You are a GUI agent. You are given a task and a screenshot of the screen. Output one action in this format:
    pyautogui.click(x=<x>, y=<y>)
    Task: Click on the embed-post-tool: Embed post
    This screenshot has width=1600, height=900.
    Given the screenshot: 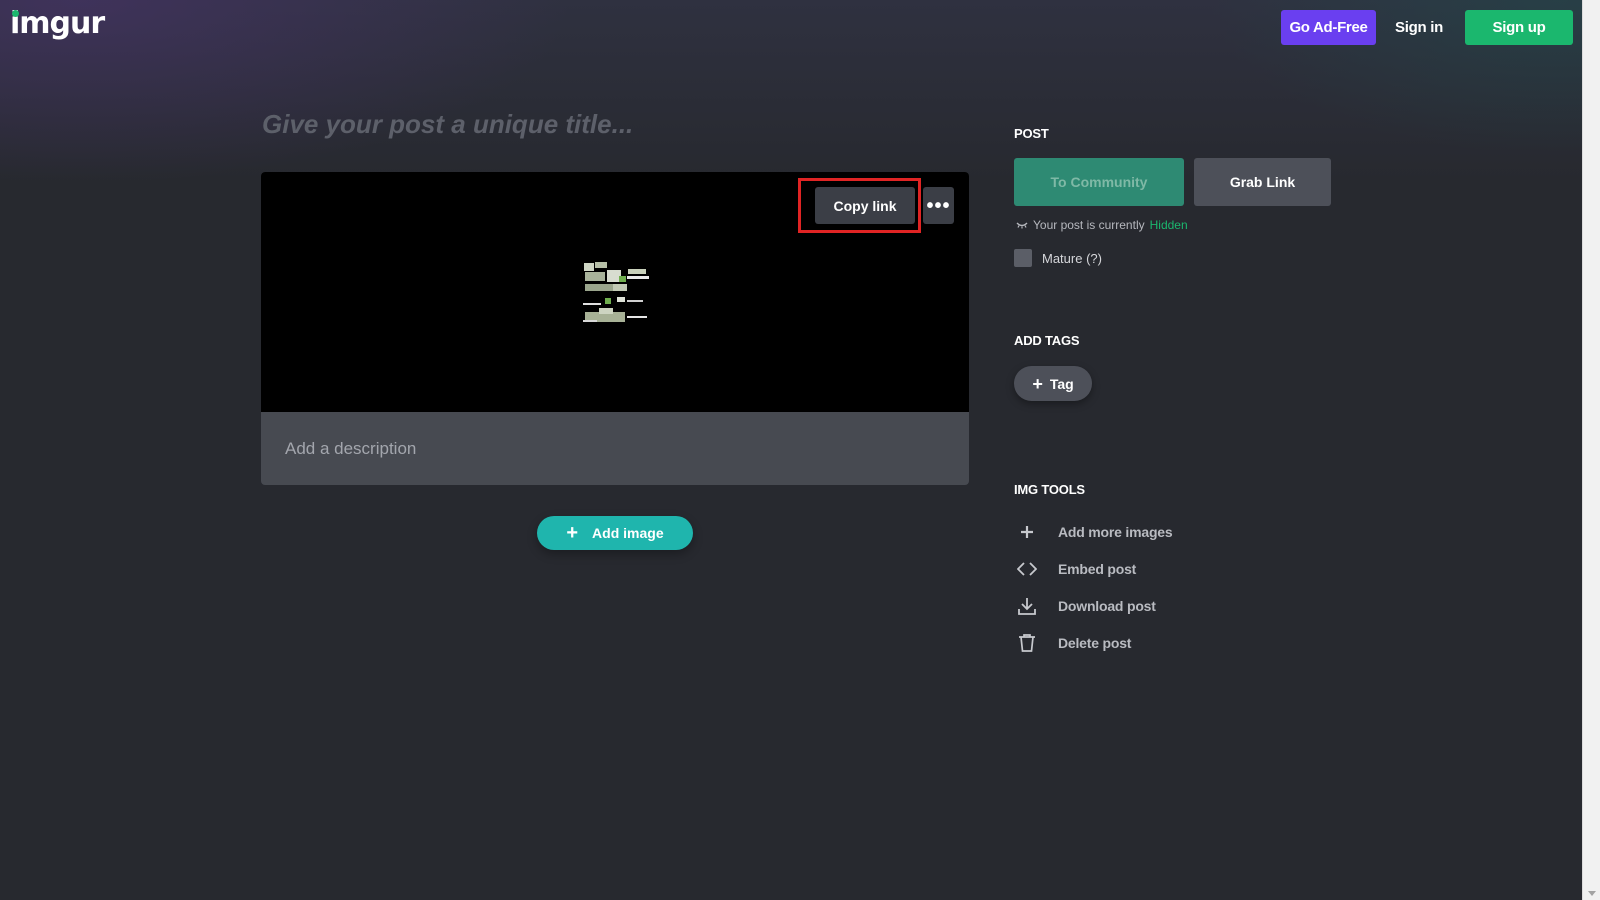 What is the action you would take?
    pyautogui.click(x=1076, y=569)
    